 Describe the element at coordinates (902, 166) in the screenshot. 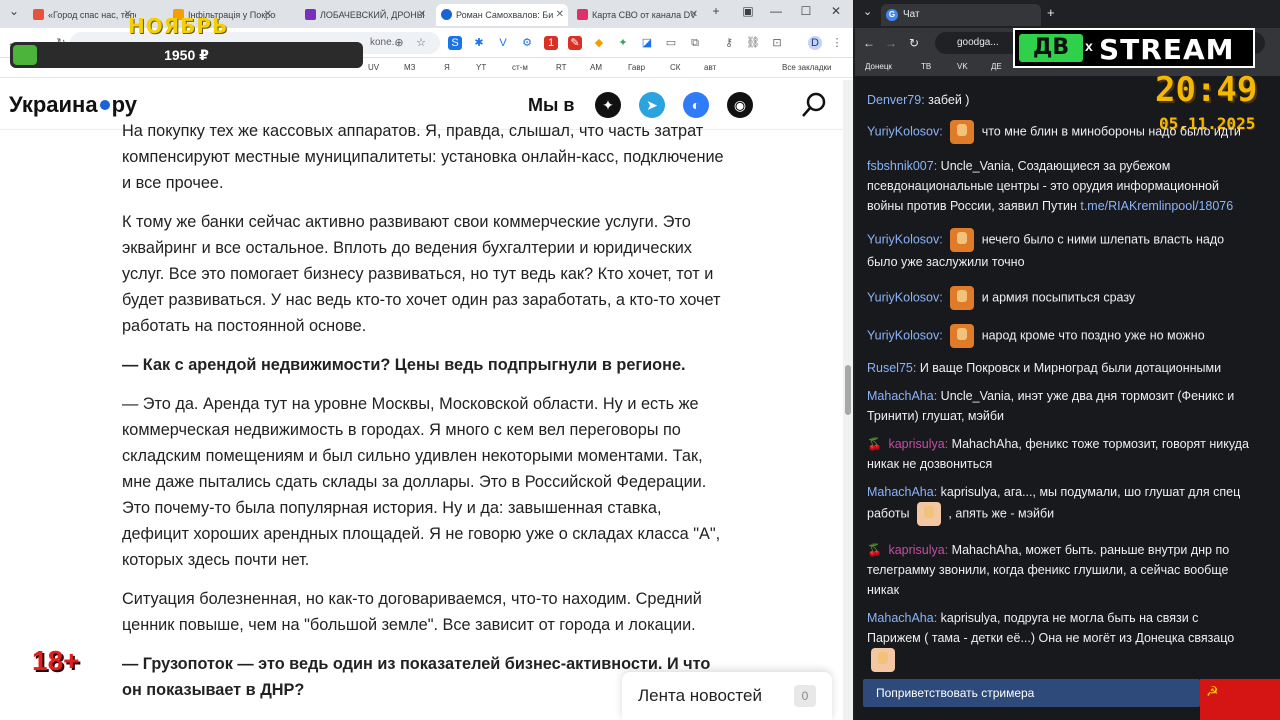

I see `chat-username: fsbshnik007:` at that location.